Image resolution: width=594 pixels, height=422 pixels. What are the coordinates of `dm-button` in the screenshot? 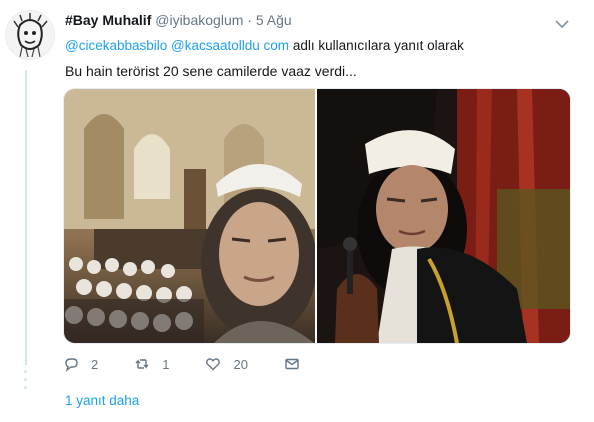 It's located at (298, 364).